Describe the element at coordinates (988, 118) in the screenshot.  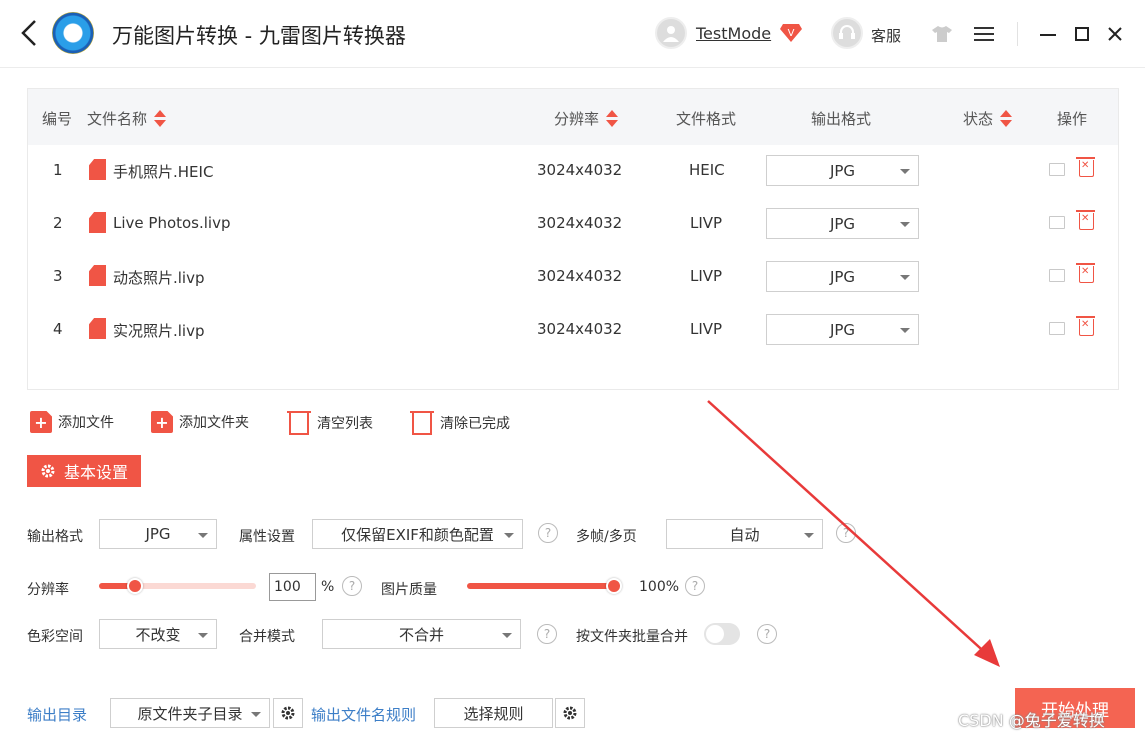
I see `col-status: 状态` at that location.